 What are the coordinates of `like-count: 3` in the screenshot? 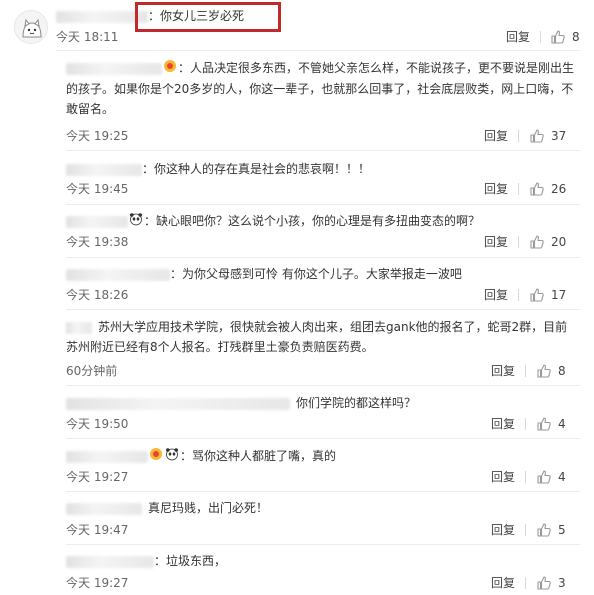 It's located at (562, 583).